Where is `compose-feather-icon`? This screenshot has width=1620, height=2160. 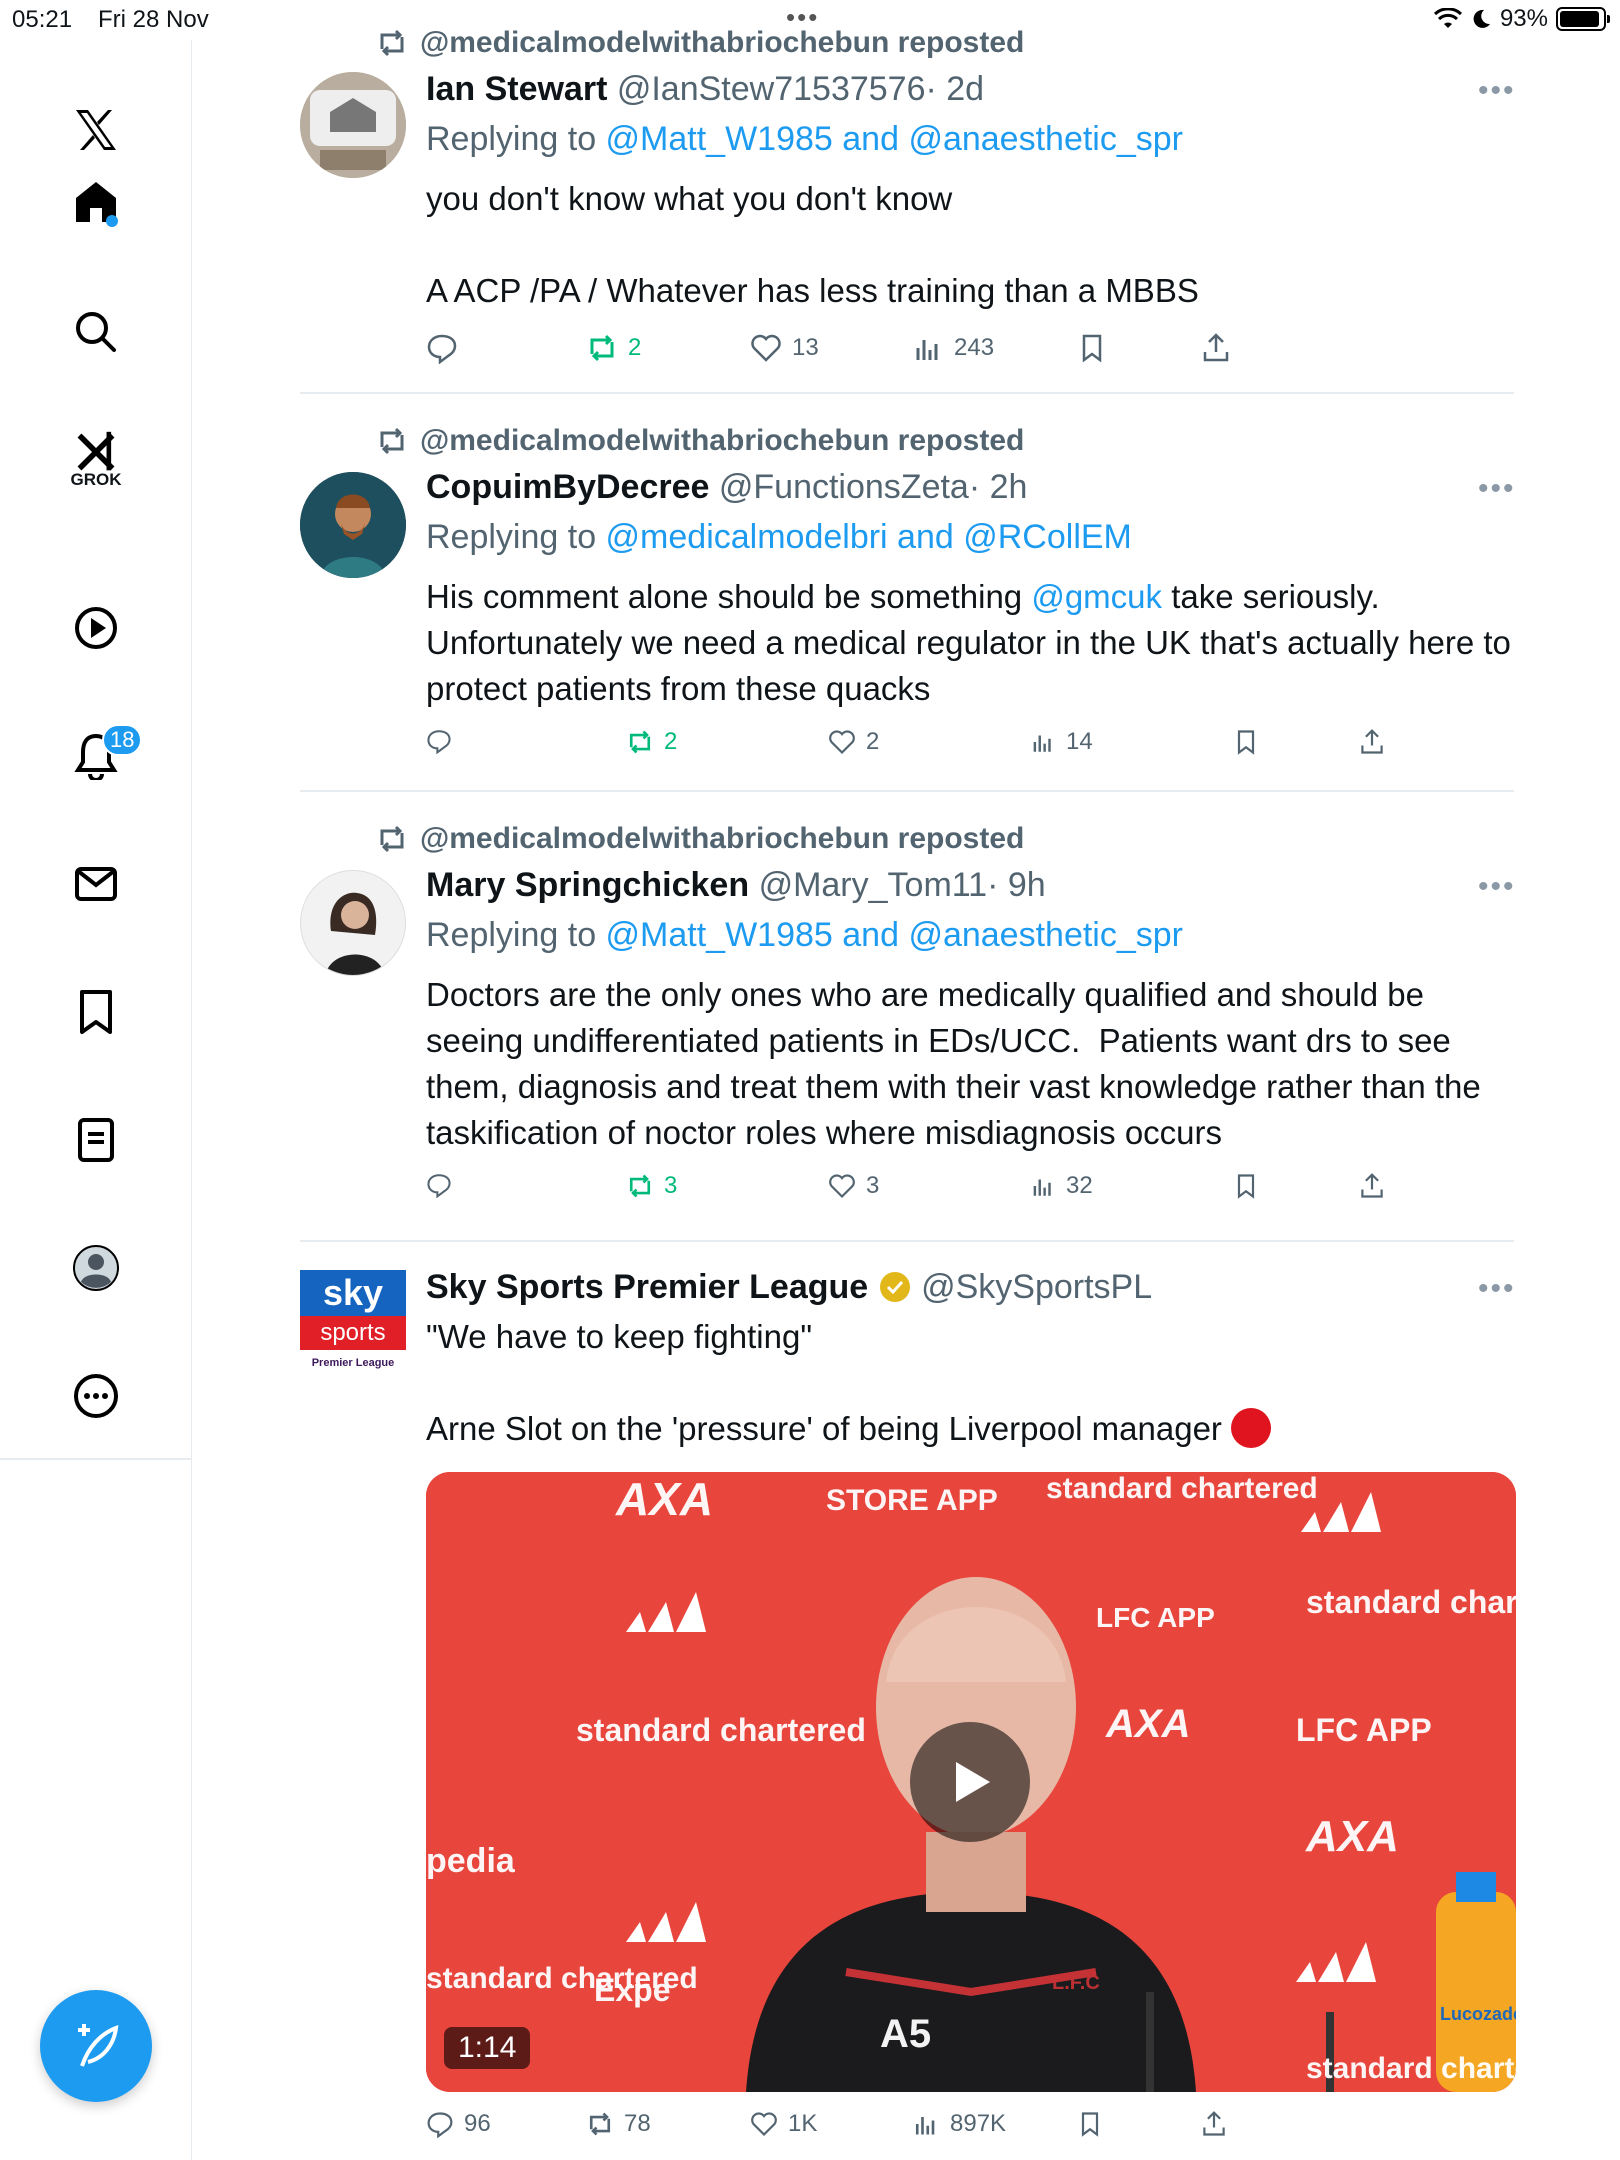 compose-feather-icon is located at coordinates (98, 2045).